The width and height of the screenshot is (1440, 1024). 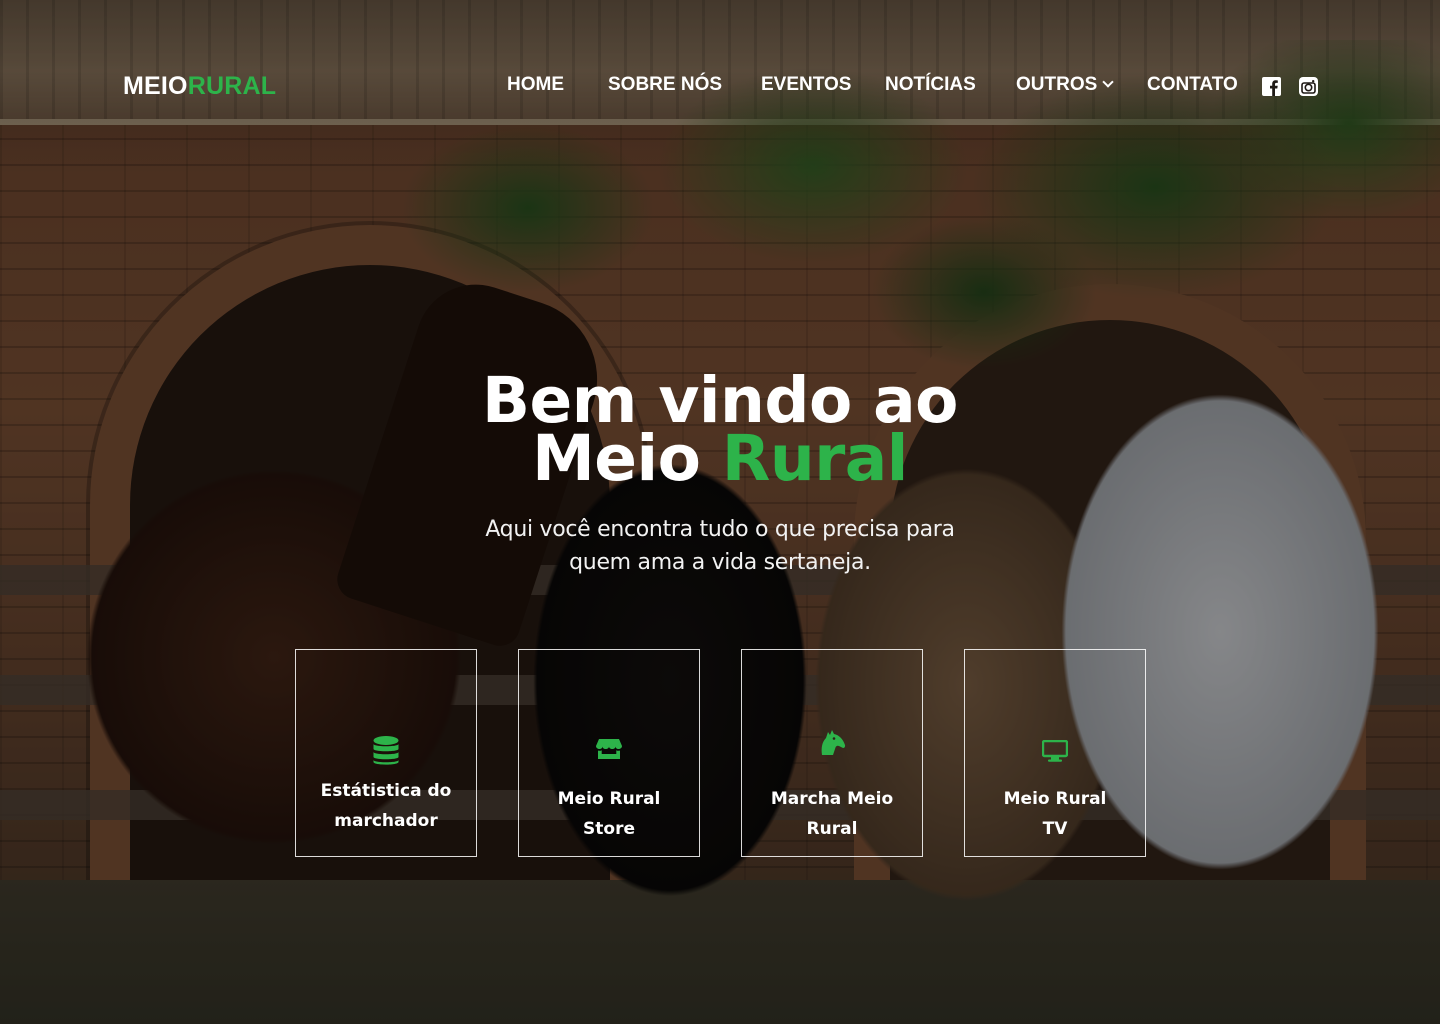 What do you see at coordinates (627, 458) in the screenshot?
I see `hero-title-line2a: Meio` at bounding box center [627, 458].